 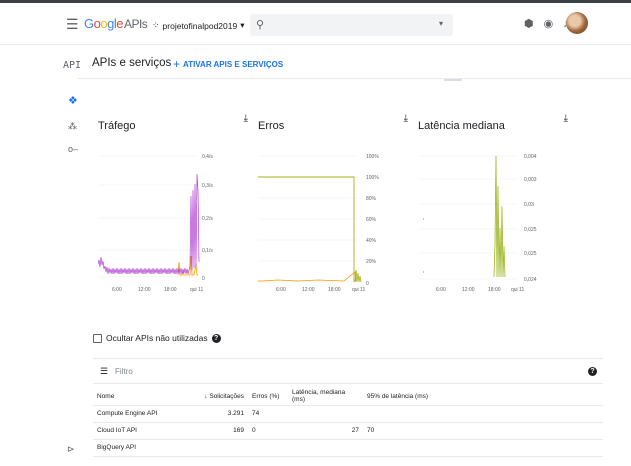 I want to click on api-name: Cloud IoT API, so click(x=140, y=431).